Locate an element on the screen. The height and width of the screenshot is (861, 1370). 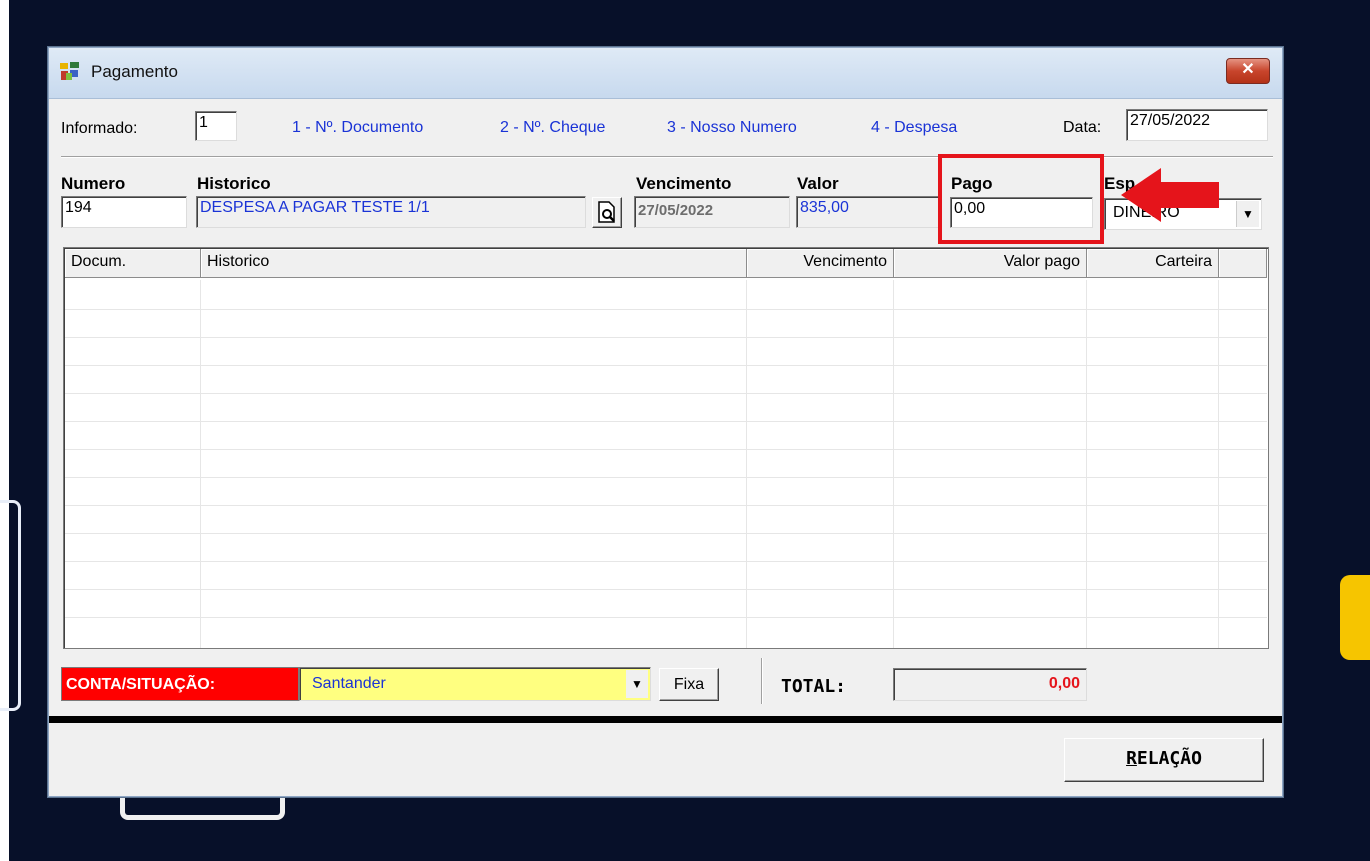
numero-label: Numero is located at coordinates (93, 183).